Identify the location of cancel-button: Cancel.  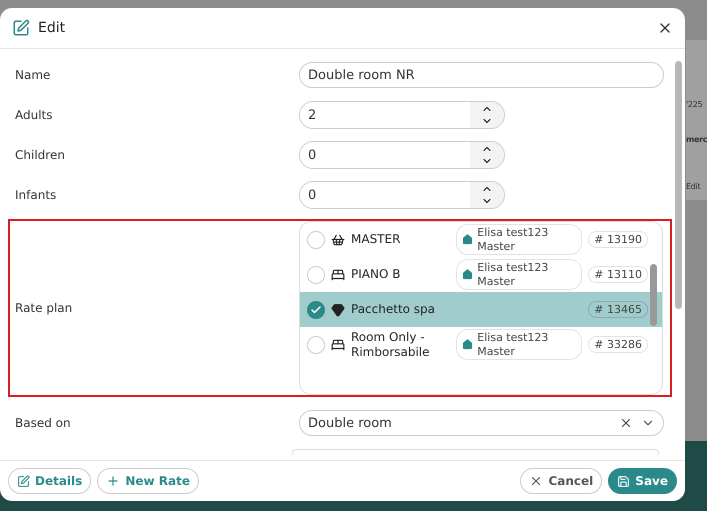
(561, 481).